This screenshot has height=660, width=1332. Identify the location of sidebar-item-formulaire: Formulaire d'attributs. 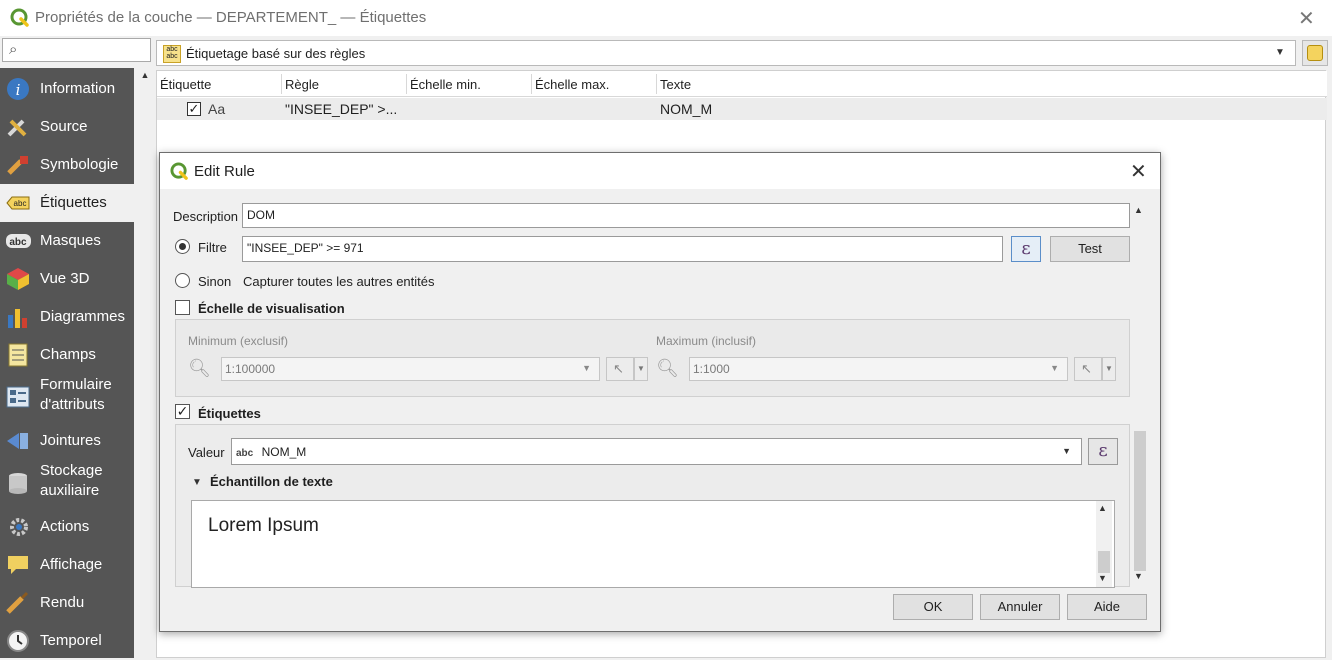
(67, 397).